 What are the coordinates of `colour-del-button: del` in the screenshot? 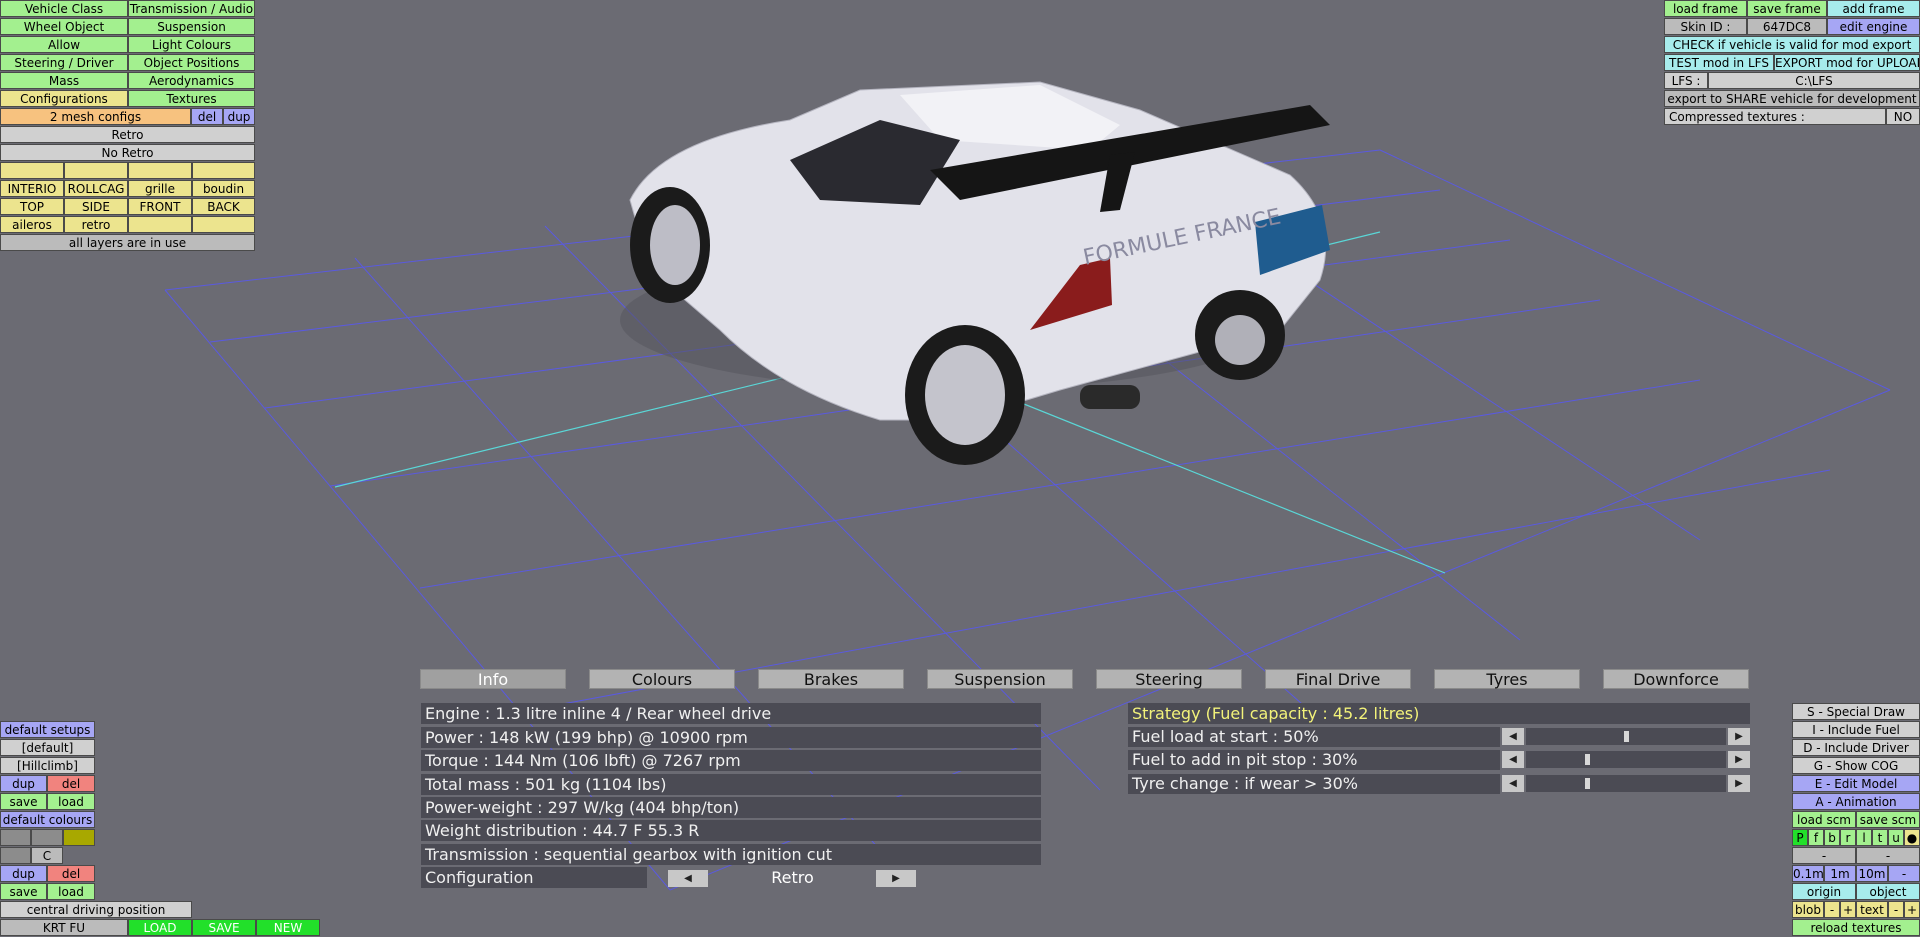 It's located at (71, 873).